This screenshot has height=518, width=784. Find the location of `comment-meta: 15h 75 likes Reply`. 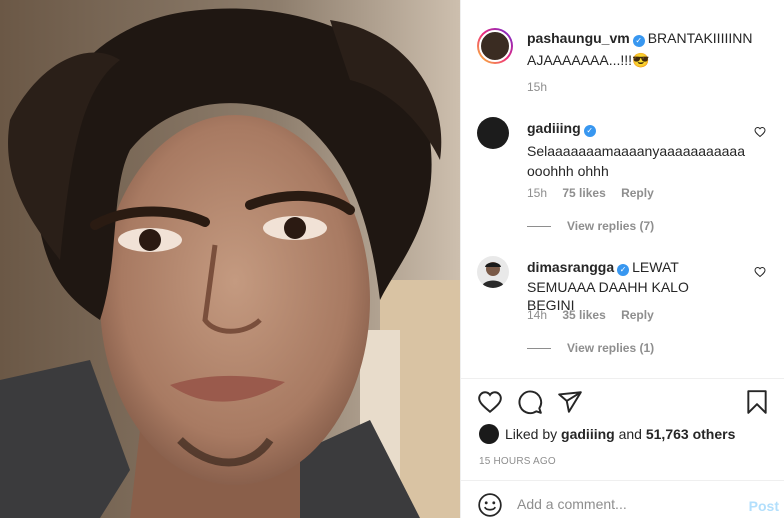

comment-meta: 15h 75 likes Reply is located at coordinates (596, 193).